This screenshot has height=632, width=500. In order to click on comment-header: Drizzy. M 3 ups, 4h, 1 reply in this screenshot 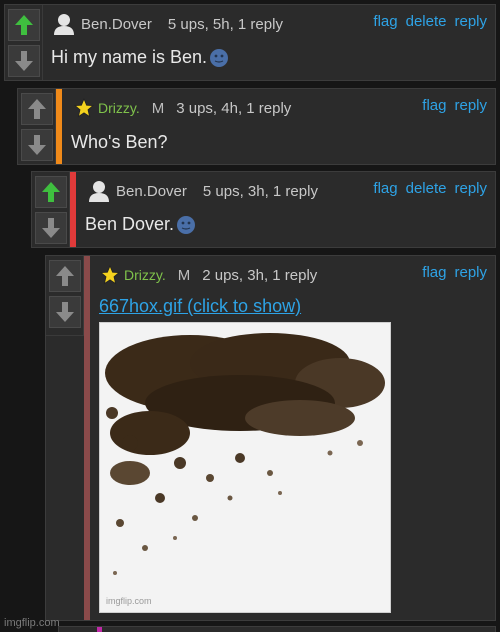, I will do `click(182, 108)`.